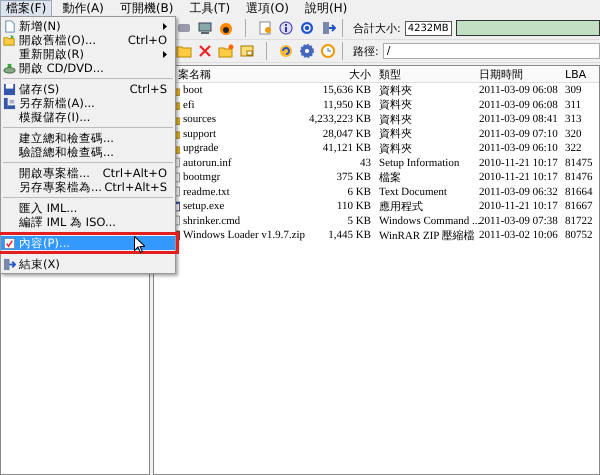 Image resolution: width=600 pixels, height=475 pixels. Describe the element at coordinates (519, 119) in the screenshot. I see `file-date: 2011-03-09 08:41` at that location.